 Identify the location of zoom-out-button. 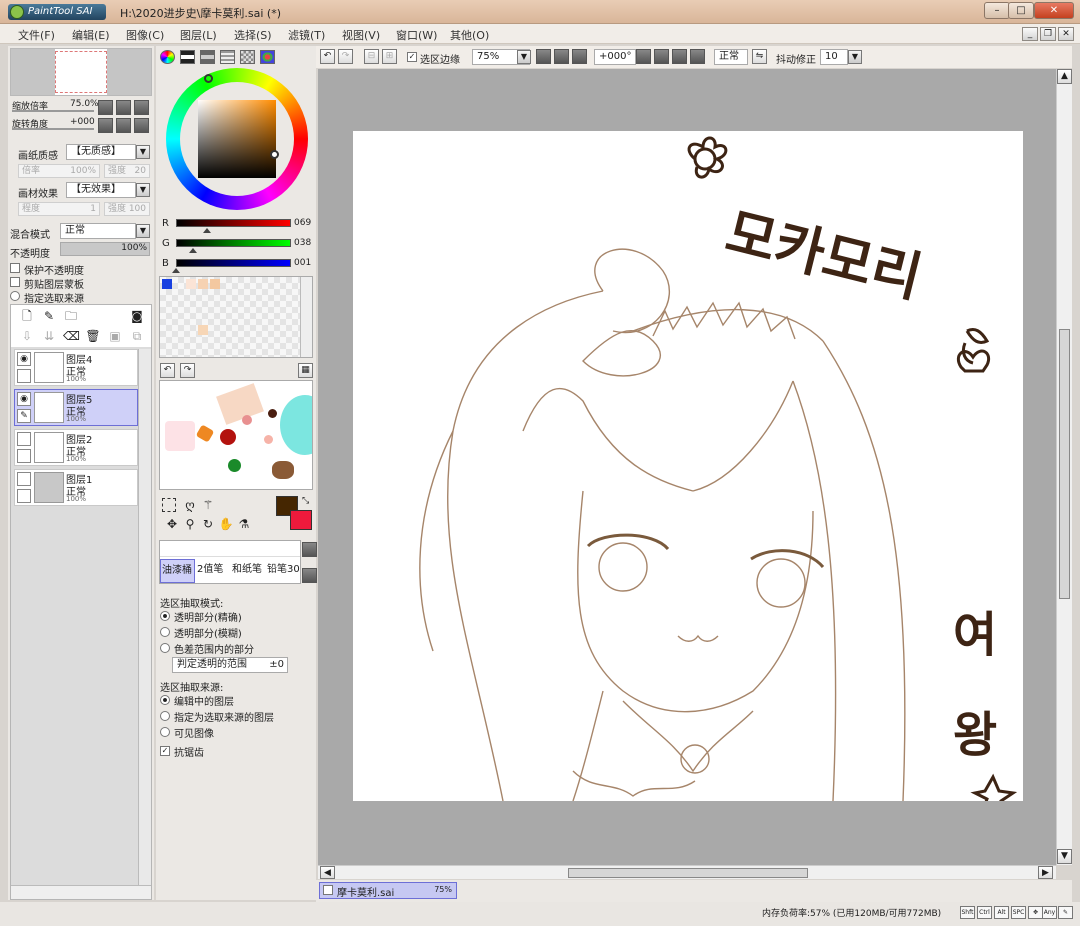
(105, 107).